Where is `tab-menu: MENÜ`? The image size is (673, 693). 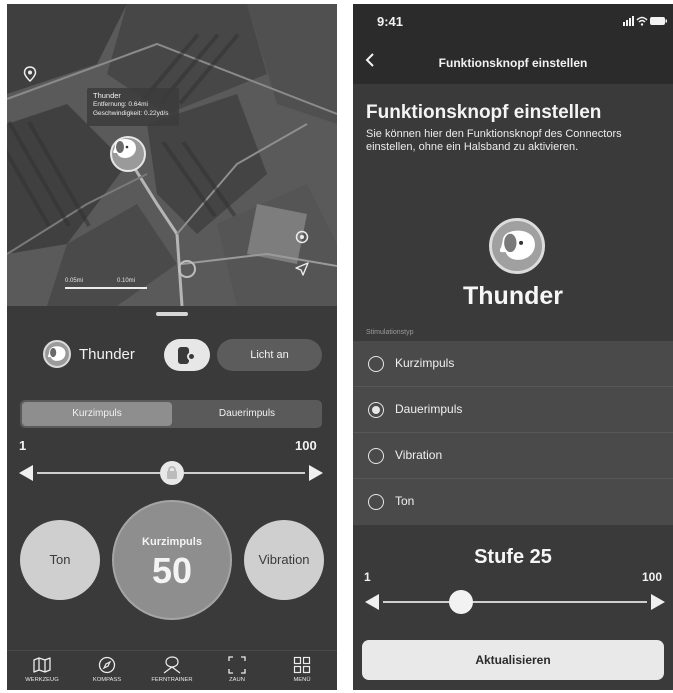 tab-menu: MENÜ is located at coordinates (302, 669).